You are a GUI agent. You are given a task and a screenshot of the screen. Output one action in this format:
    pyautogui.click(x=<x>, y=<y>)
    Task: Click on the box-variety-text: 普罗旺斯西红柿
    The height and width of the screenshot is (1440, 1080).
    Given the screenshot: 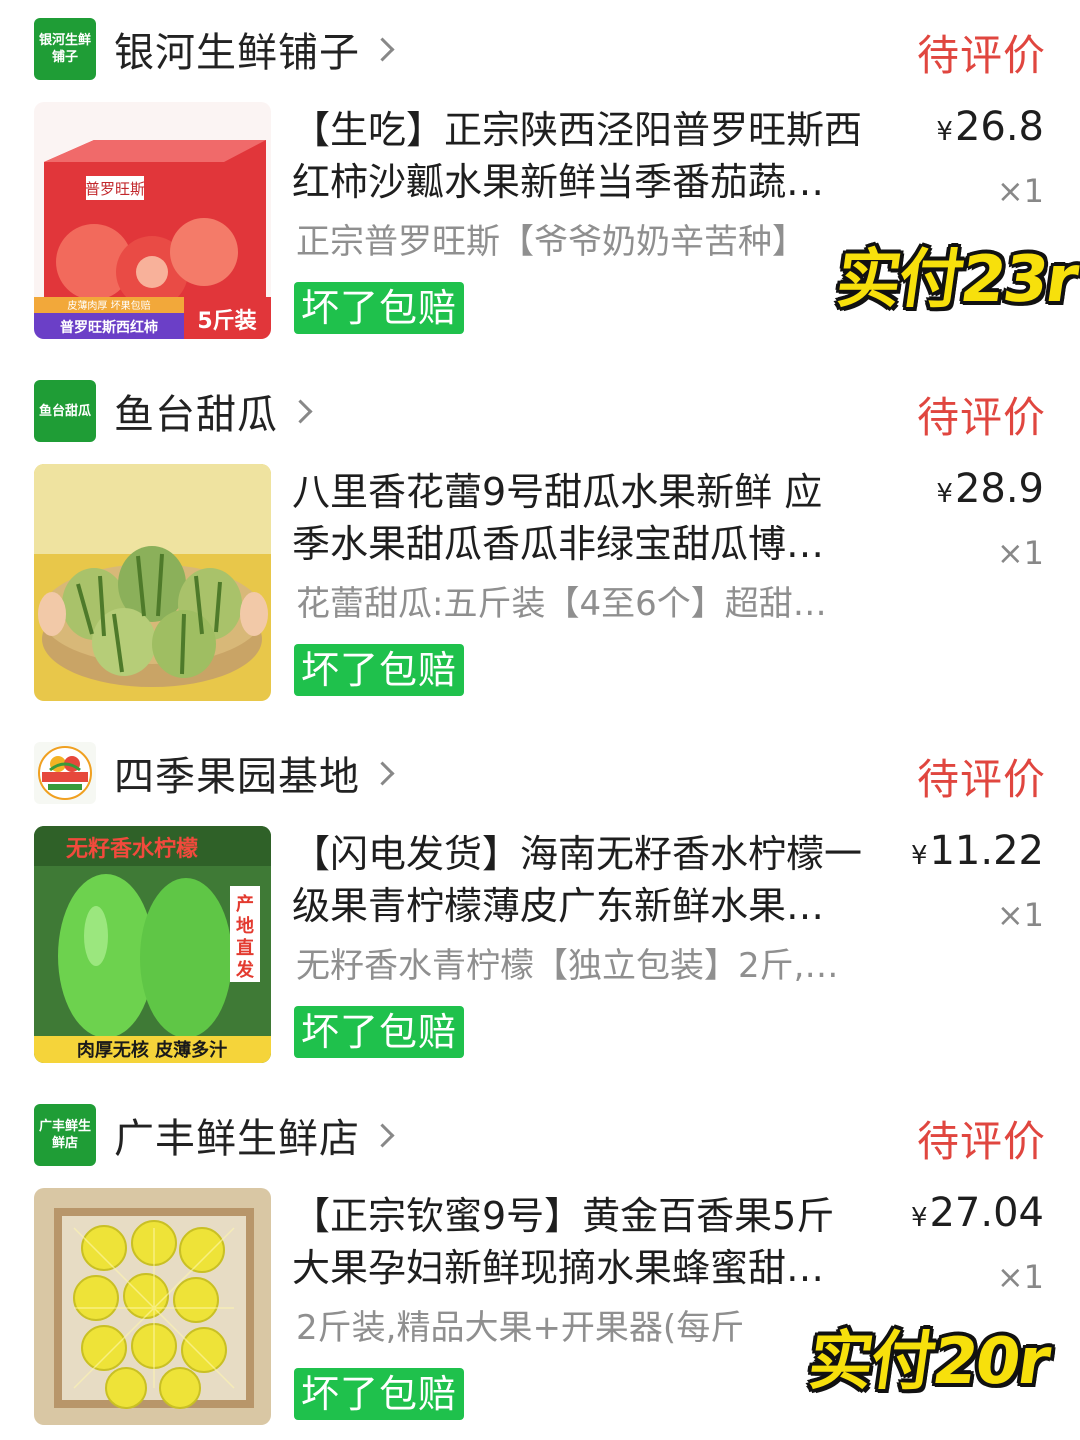 What is the action you would take?
    pyautogui.click(x=109, y=327)
    